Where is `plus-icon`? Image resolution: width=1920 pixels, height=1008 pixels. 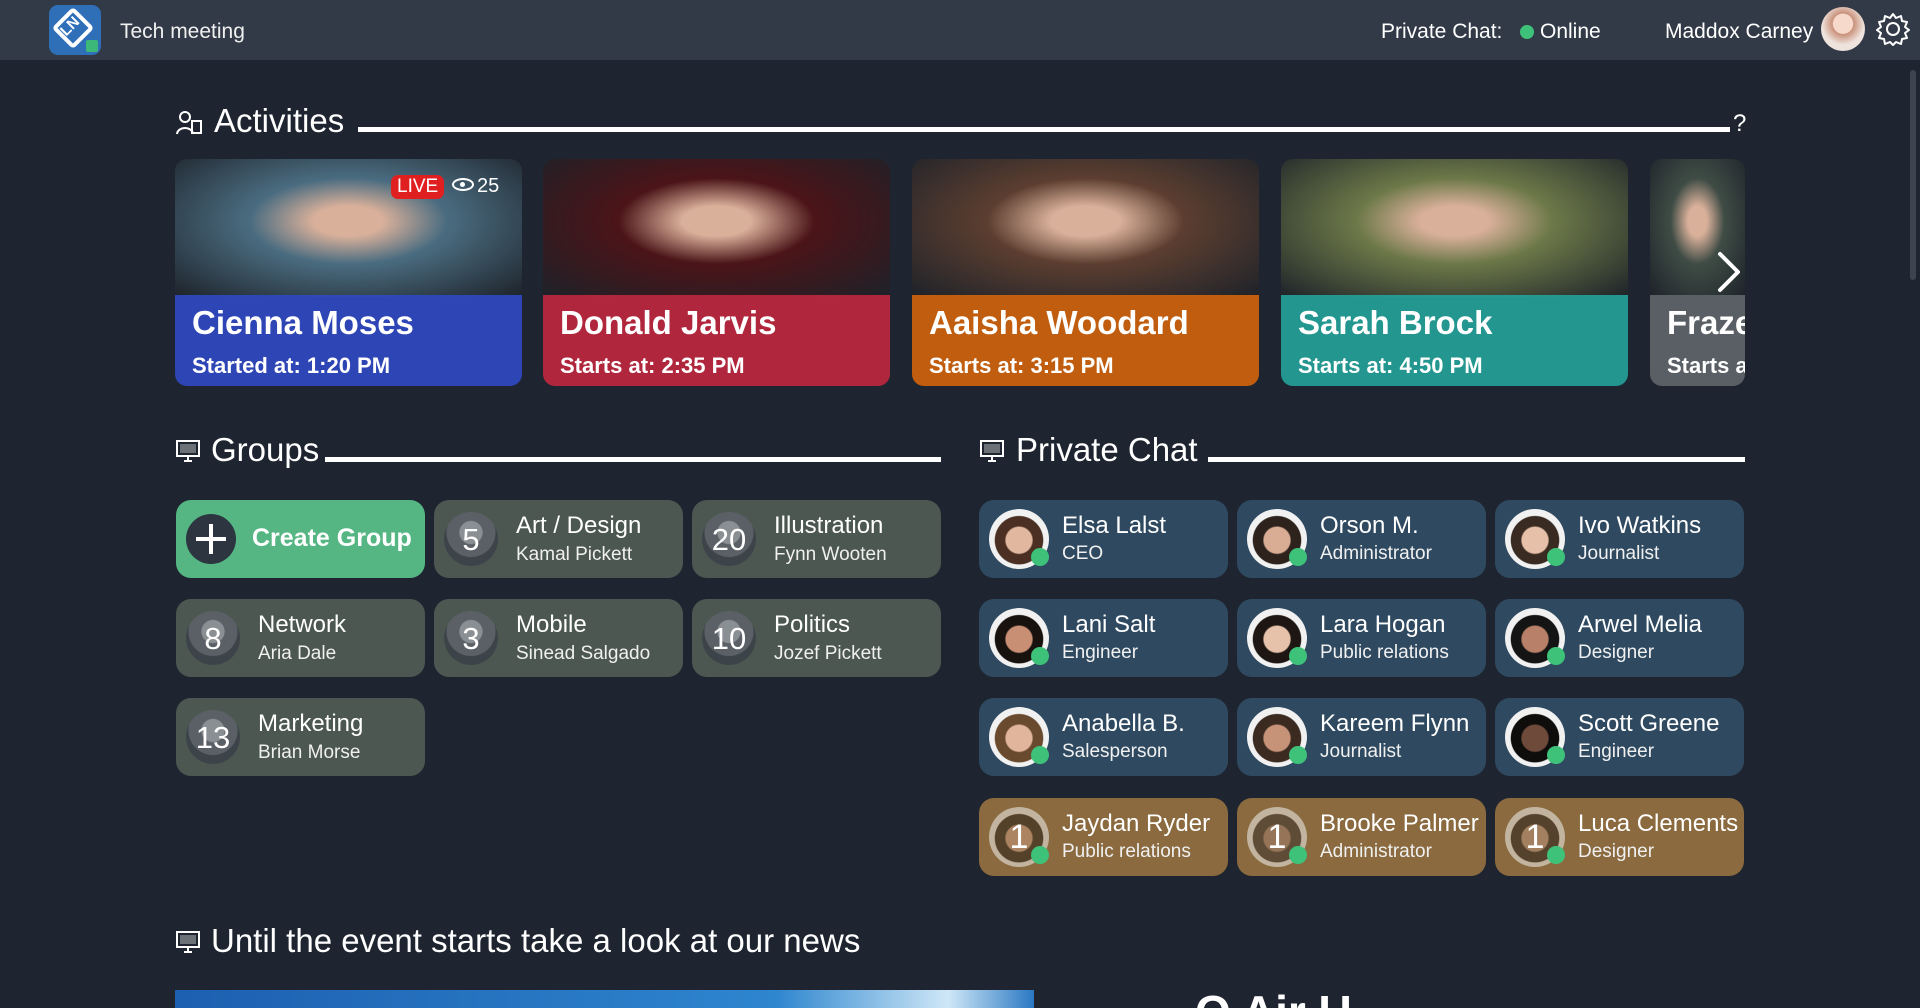 plus-icon is located at coordinates (211, 539).